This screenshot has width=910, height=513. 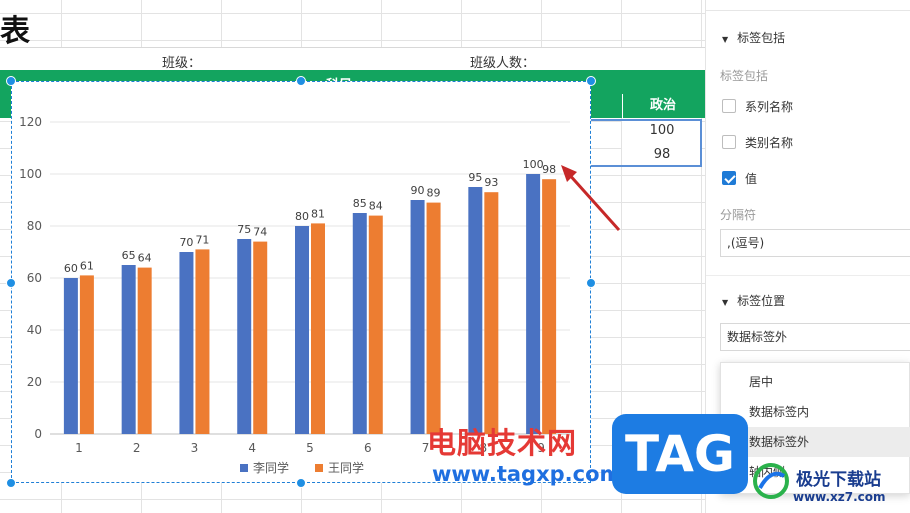 What do you see at coordinates (418, 190) in the screenshot?
I see `data-label: 90` at bounding box center [418, 190].